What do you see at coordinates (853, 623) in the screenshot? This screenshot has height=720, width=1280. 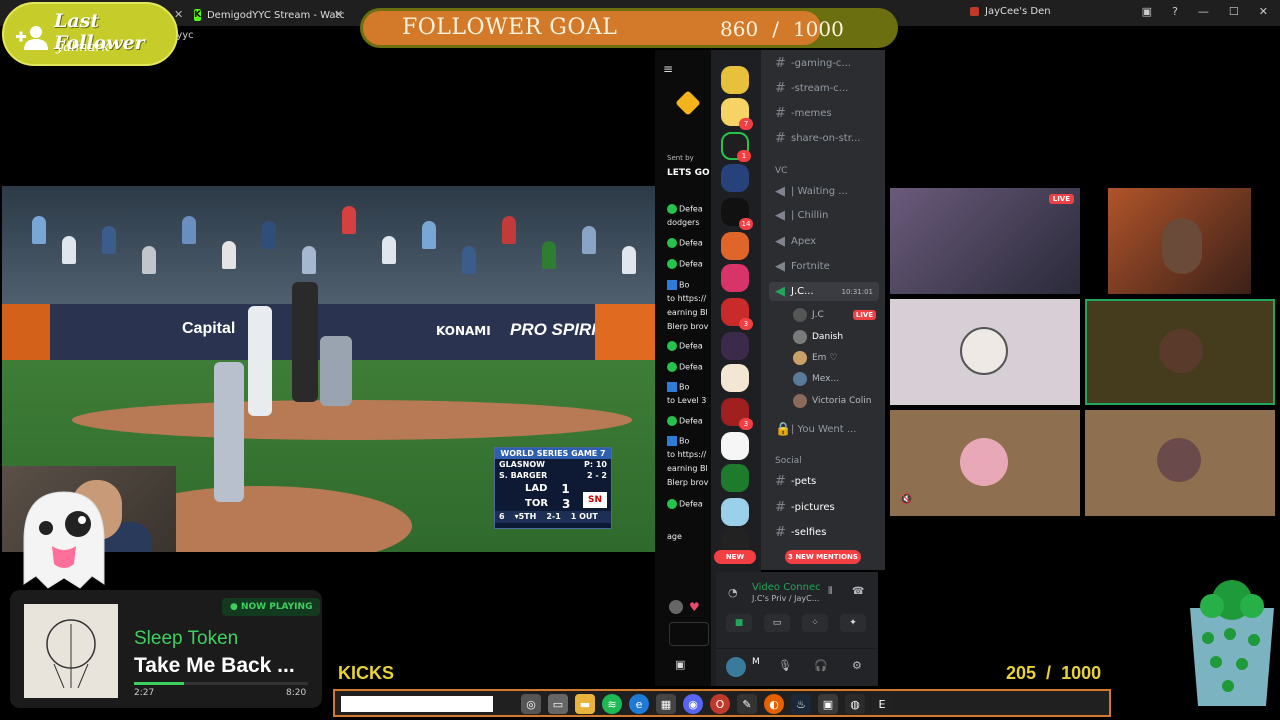 I see `effects-button: ✦` at bounding box center [853, 623].